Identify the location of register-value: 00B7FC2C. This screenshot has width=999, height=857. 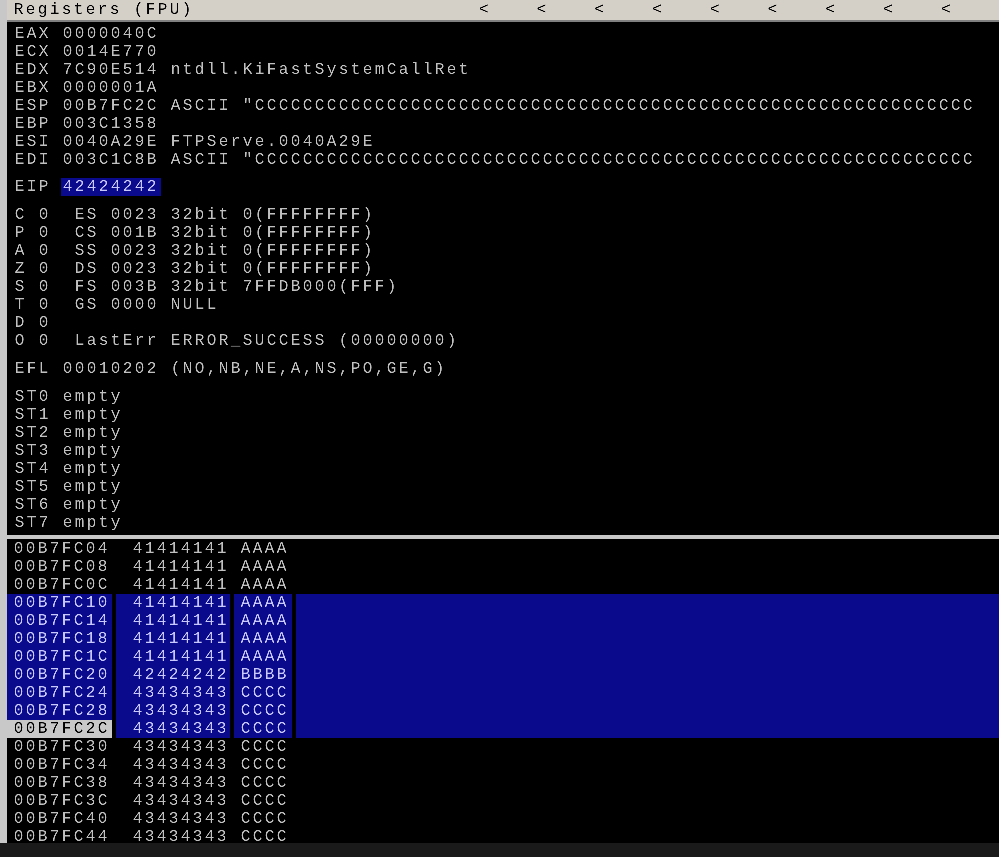
(111, 106).